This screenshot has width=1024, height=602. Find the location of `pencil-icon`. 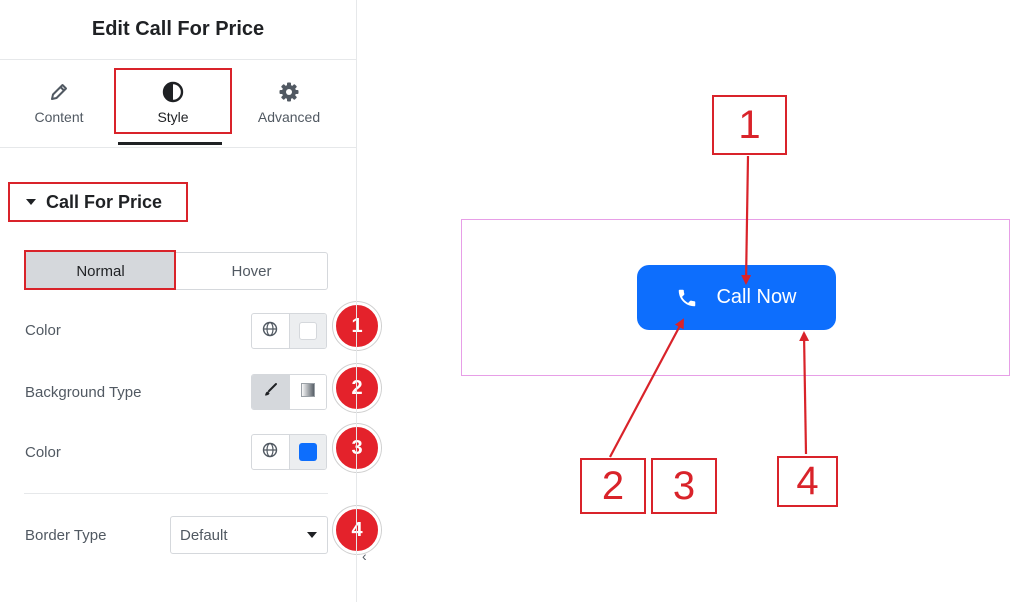

pencil-icon is located at coordinates (59, 92).